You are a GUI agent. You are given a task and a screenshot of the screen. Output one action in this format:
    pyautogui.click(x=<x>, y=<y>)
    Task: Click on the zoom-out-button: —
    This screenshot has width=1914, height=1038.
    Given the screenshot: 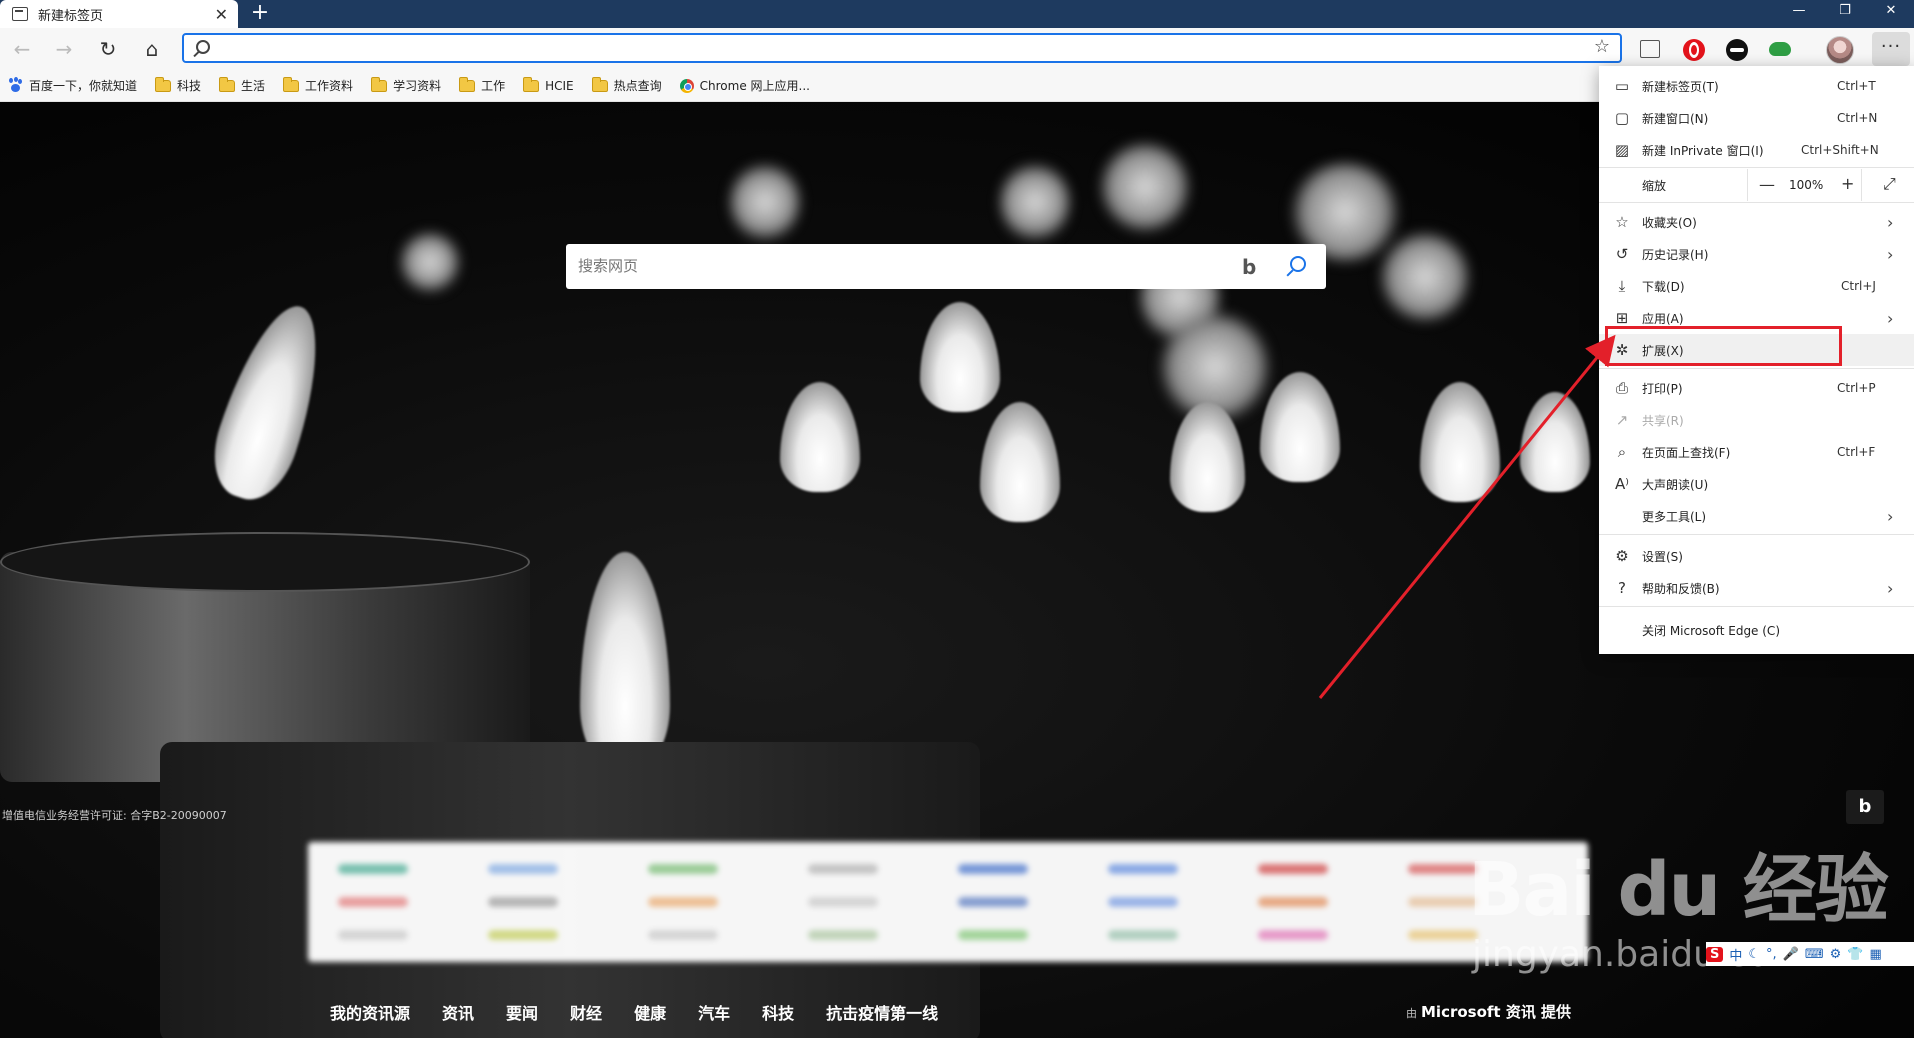 What is the action you would take?
    pyautogui.click(x=1767, y=184)
    